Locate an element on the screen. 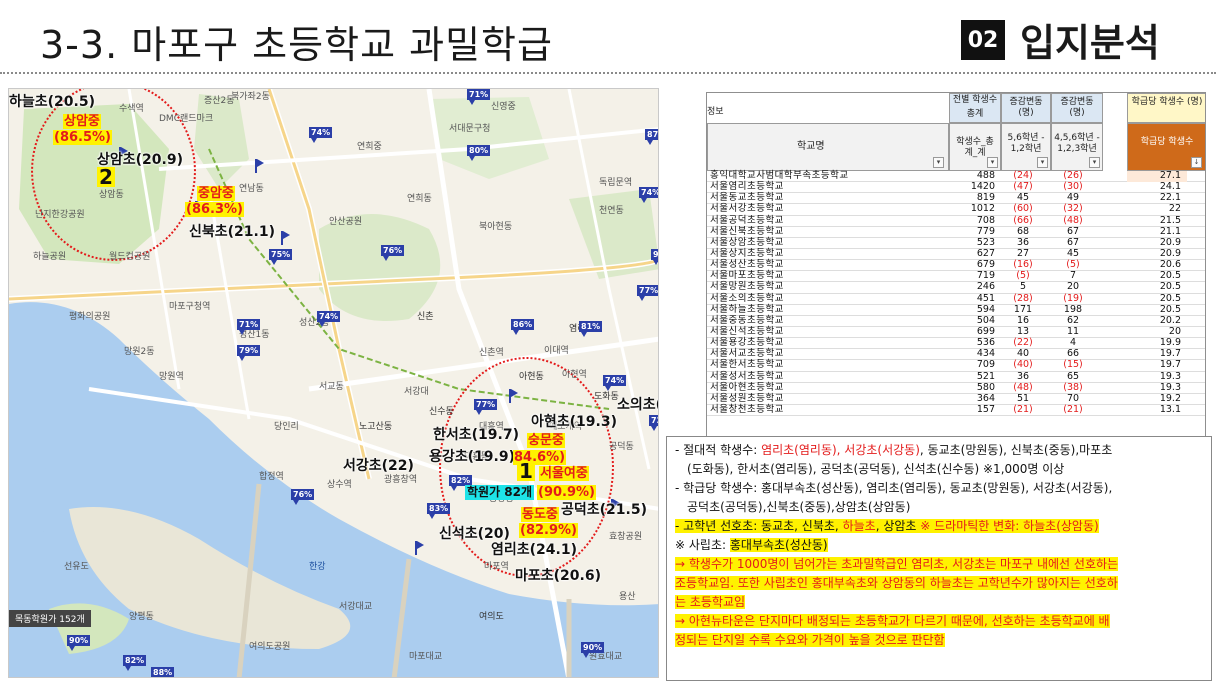  cell-total: 719 is located at coordinates (985, 276).